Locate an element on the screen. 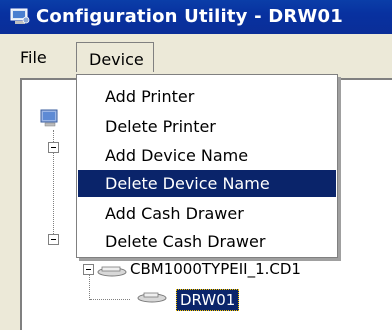 The image size is (392, 330). menu-item-add-printer: Add Printer is located at coordinates (207, 96).